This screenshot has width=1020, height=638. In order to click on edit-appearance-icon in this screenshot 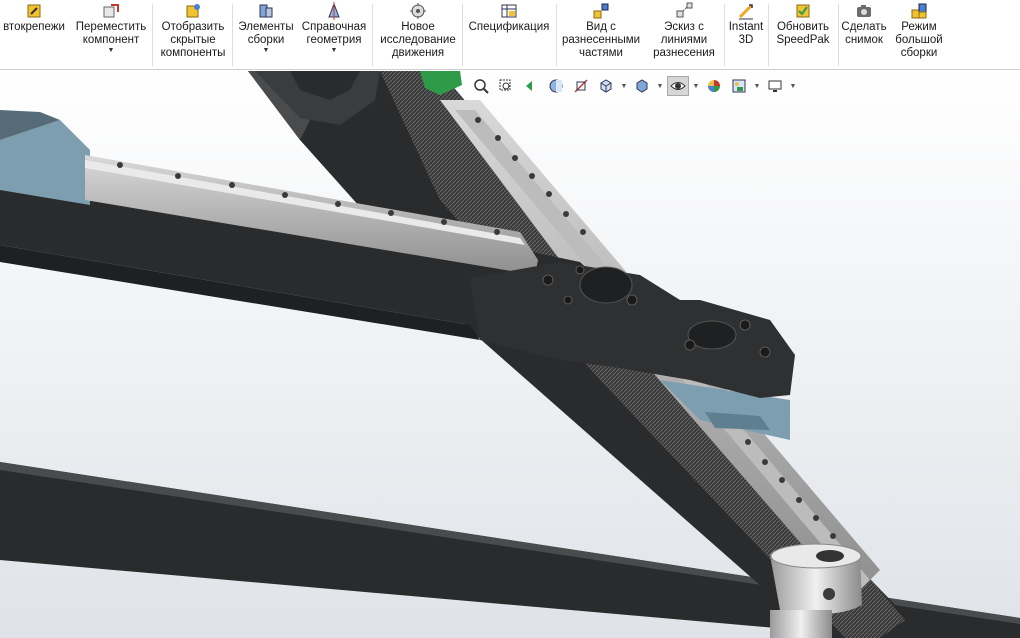, I will do `click(714, 86)`.